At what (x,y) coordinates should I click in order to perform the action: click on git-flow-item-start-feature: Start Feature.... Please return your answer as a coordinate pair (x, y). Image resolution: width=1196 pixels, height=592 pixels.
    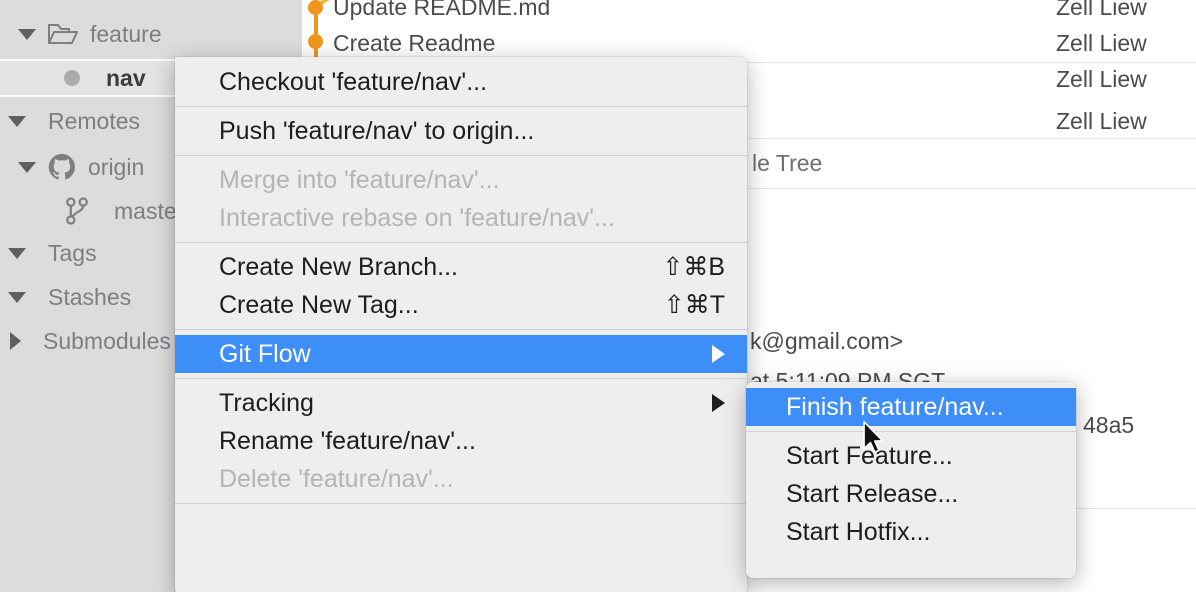
    Looking at the image, I should click on (911, 456).